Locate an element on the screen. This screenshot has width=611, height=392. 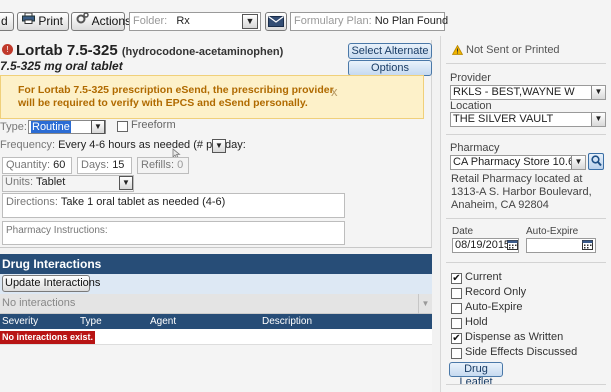
date-label: Date is located at coordinates (463, 231).